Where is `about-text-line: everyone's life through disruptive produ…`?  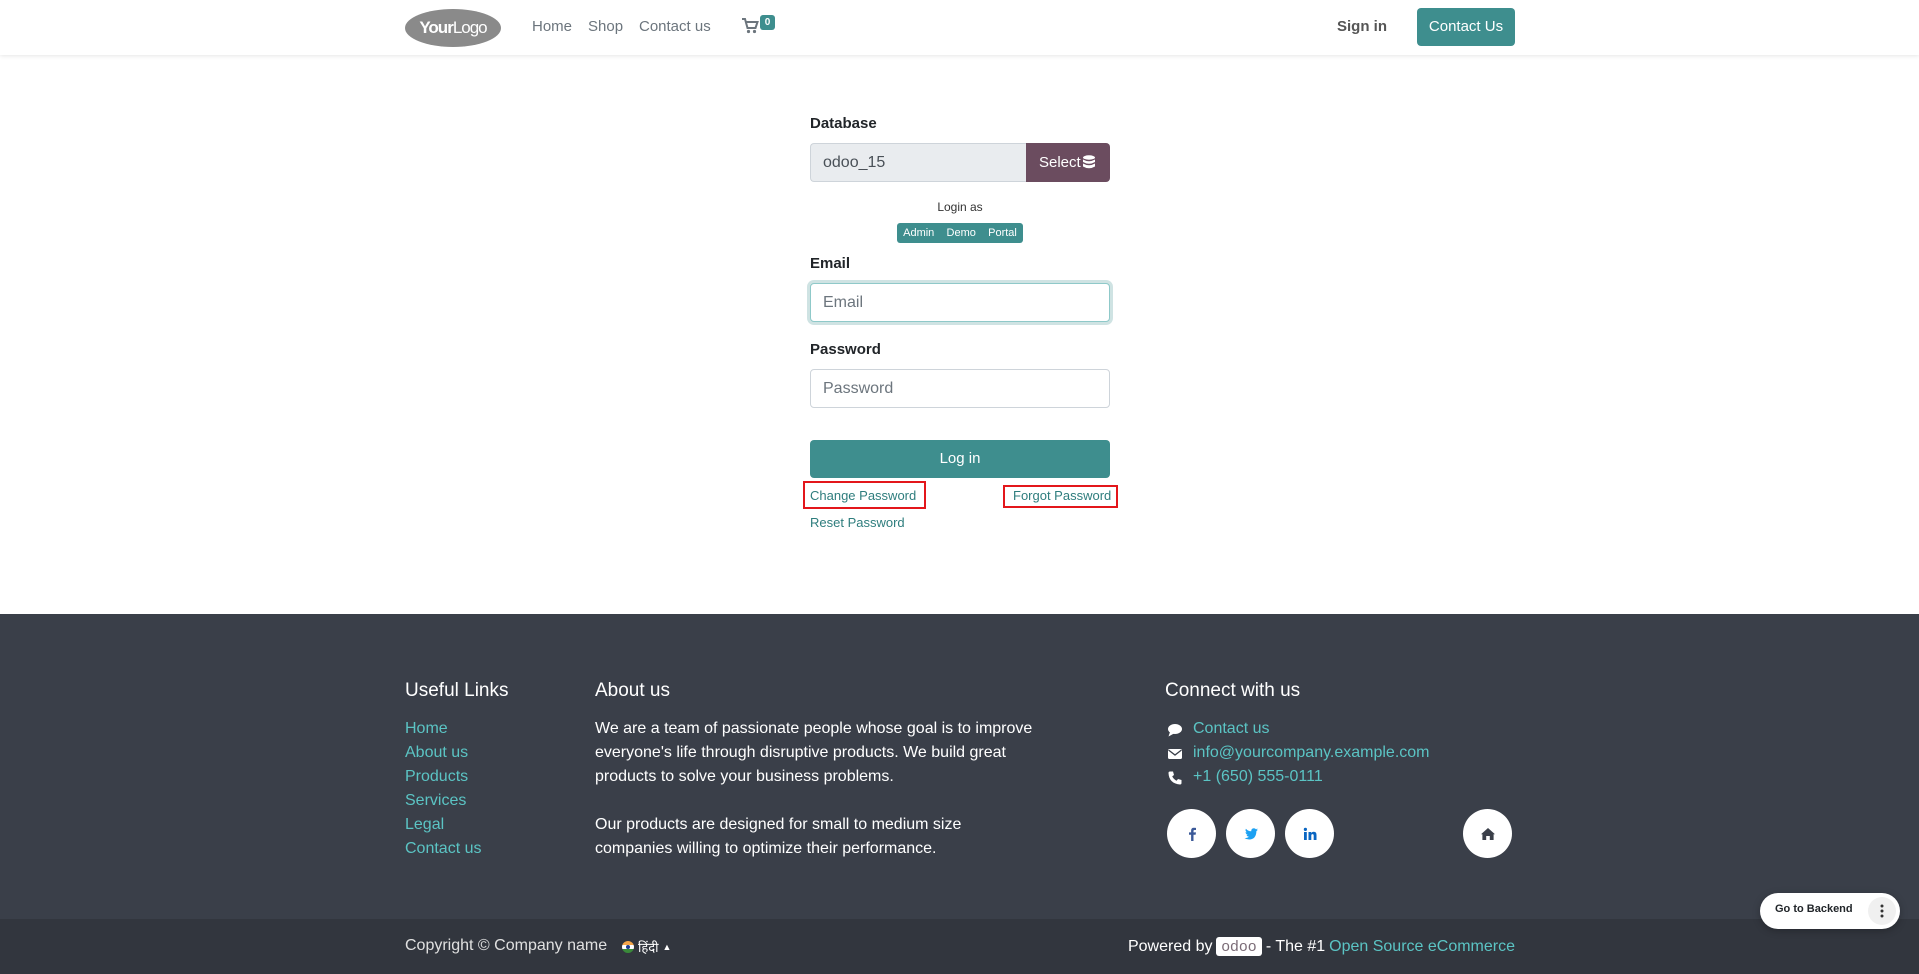 about-text-line: everyone's life through disruptive produ… is located at coordinates (800, 752).